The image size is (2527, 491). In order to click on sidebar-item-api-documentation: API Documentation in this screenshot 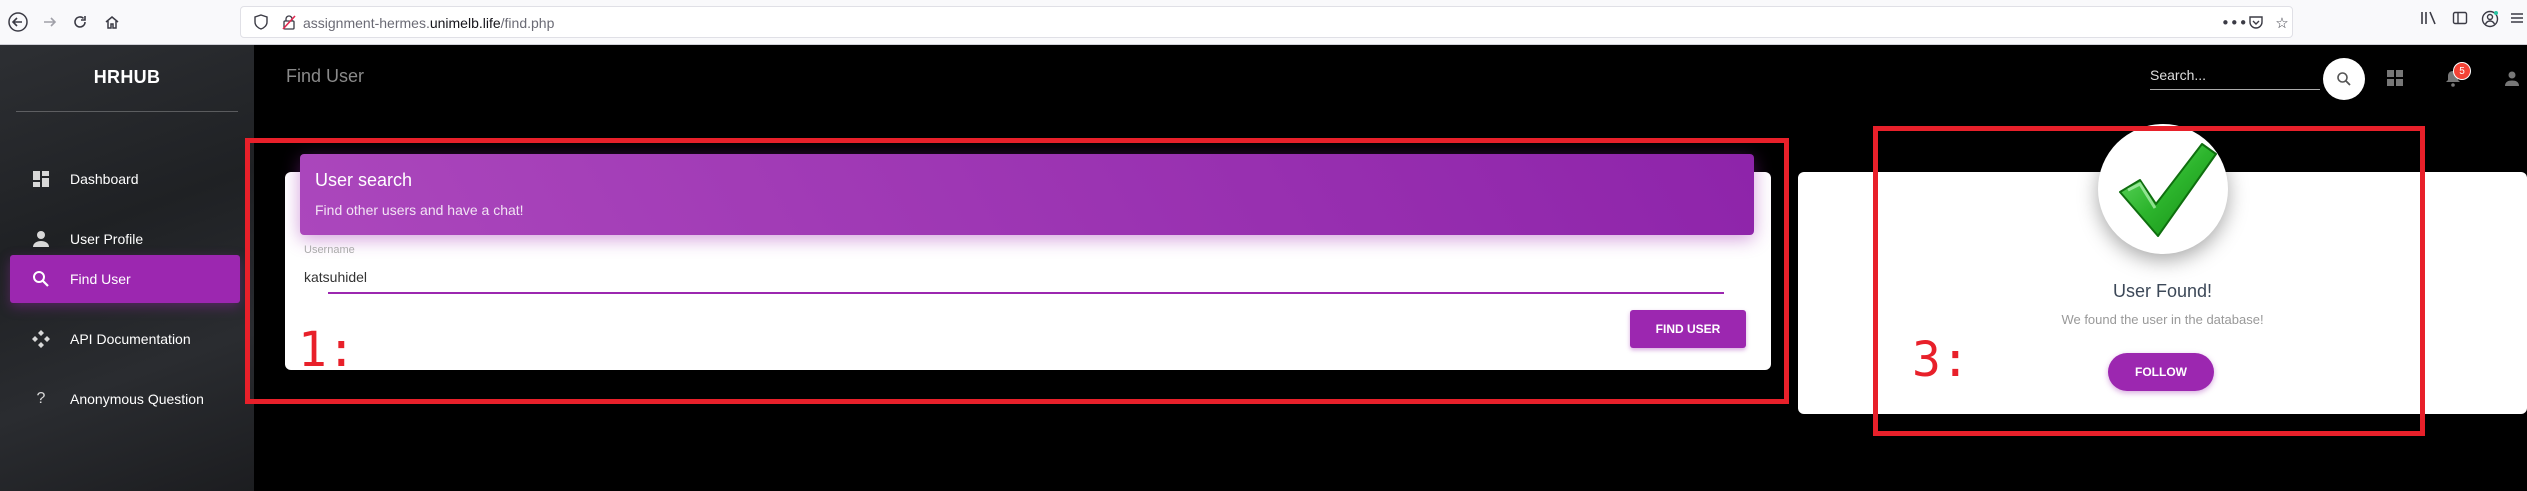, I will do `click(125, 339)`.